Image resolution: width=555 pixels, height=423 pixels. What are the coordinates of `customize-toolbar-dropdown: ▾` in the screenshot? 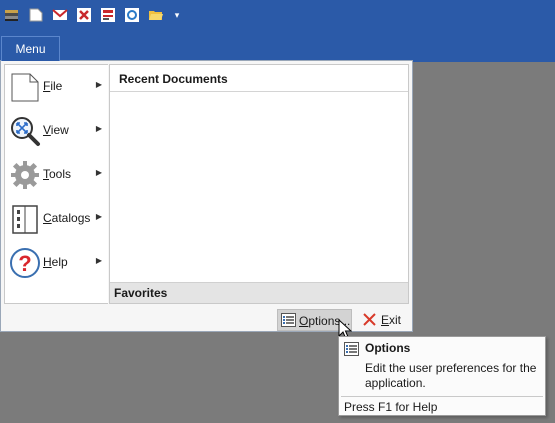 It's located at (177, 15).